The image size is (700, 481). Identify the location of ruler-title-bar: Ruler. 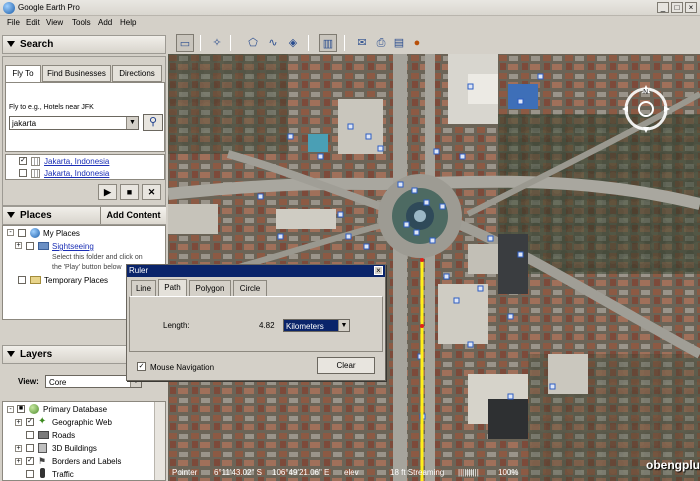
(256, 271).